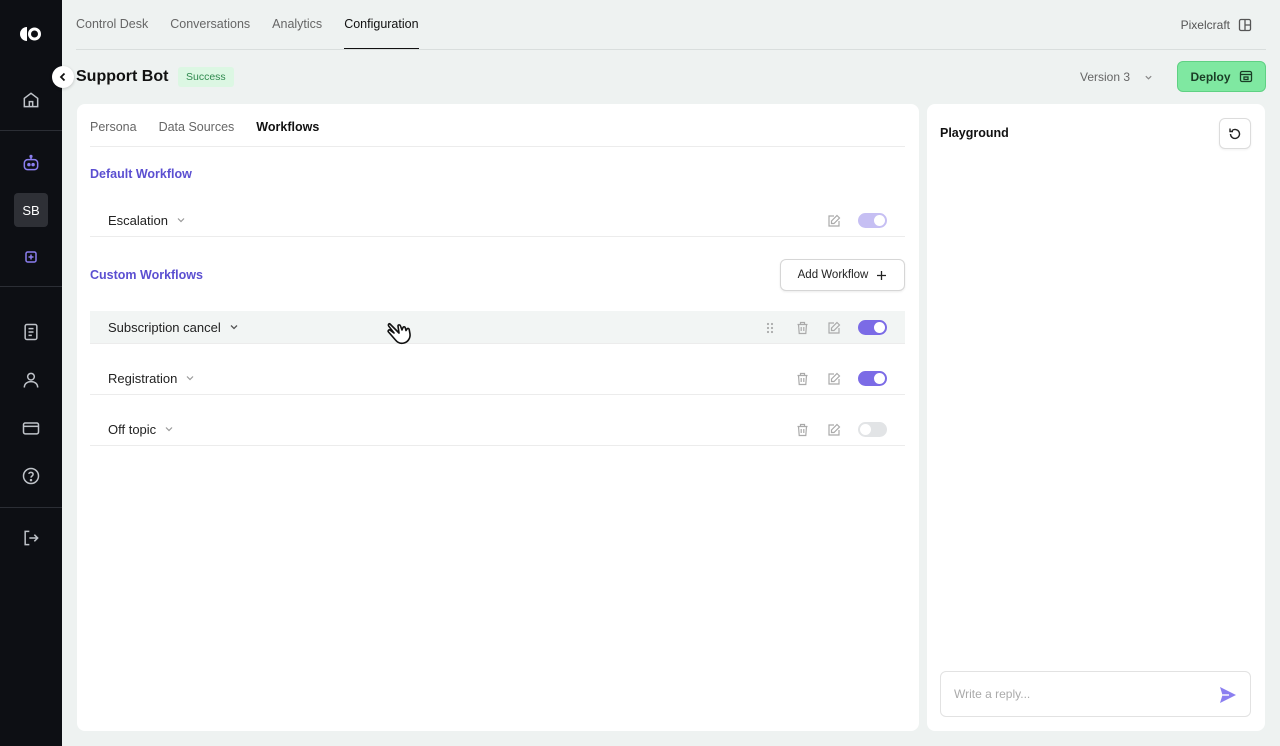 Image resolution: width=1280 pixels, height=746 pixels. I want to click on custom-workflows-title: Custom Workflows, so click(146, 275).